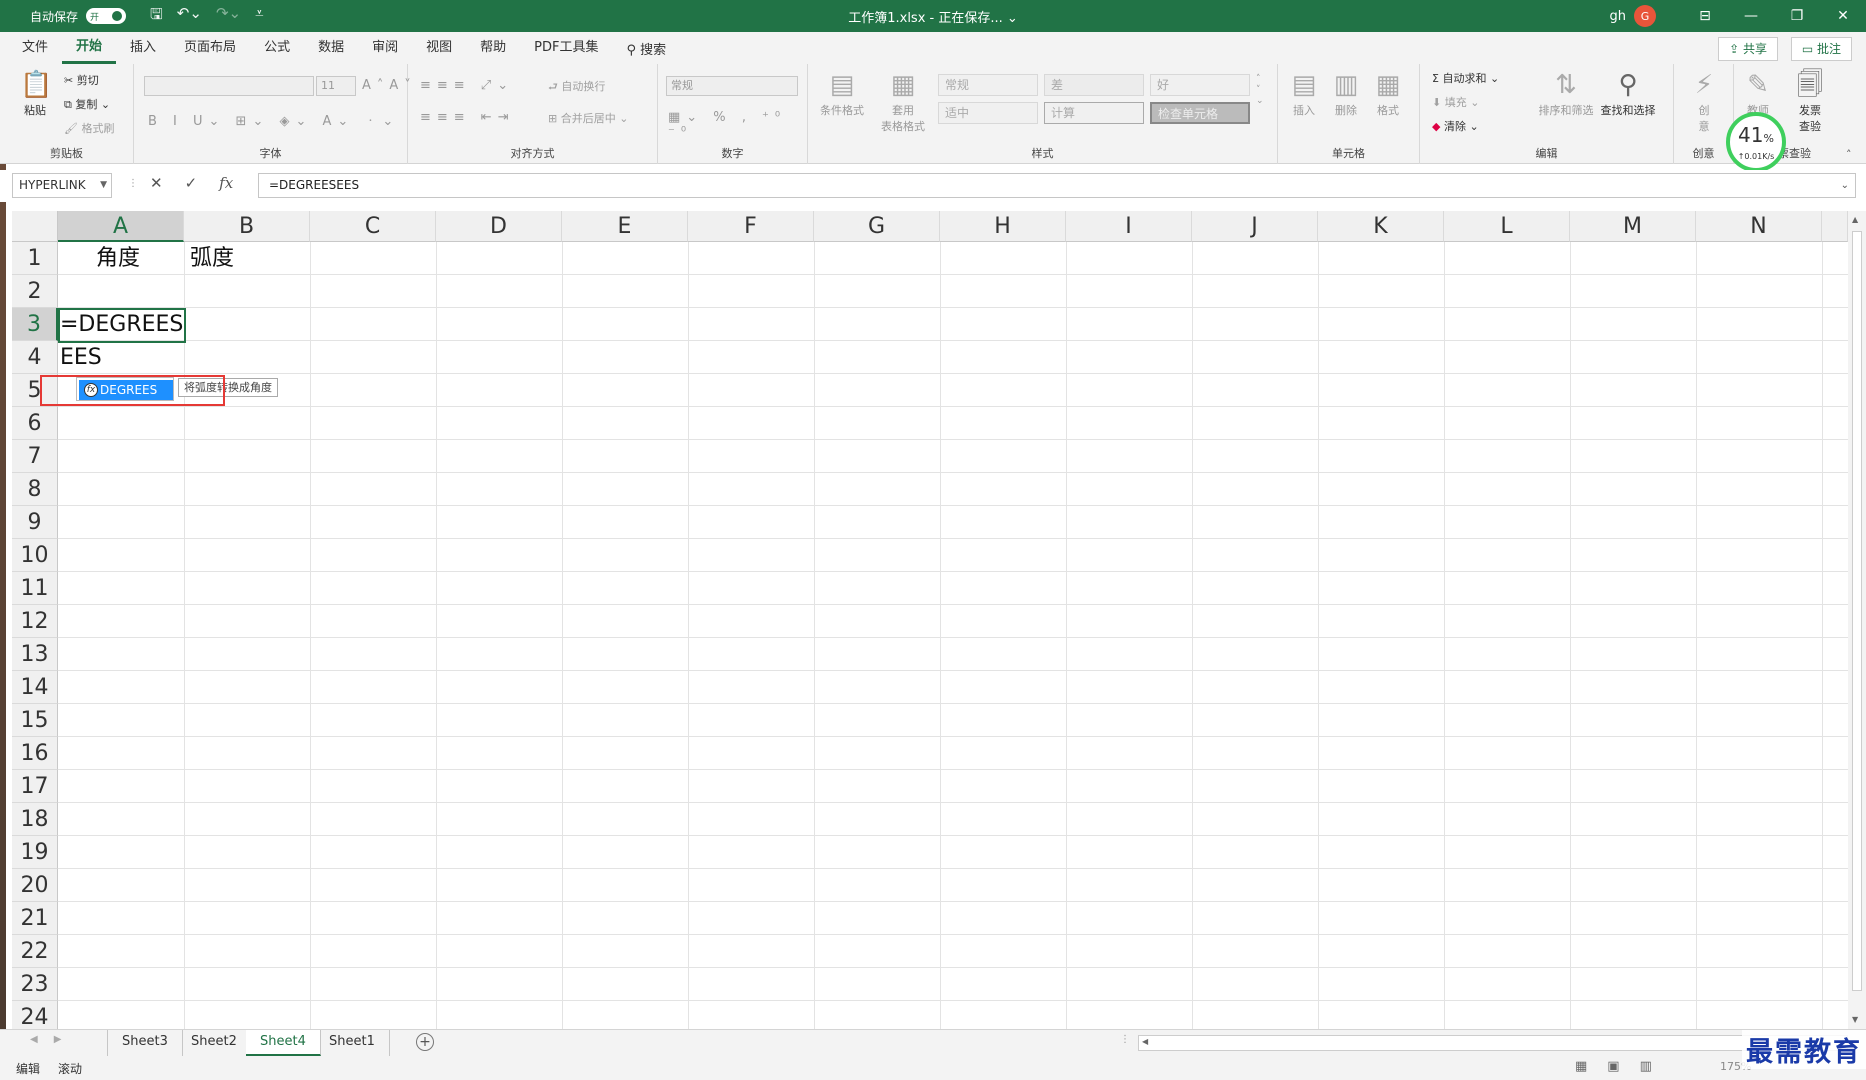 This screenshot has width=1866, height=1080. Describe the element at coordinates (1704, 102) in the screenshot. I see `create-button: ⚡ 创 意` at that location.